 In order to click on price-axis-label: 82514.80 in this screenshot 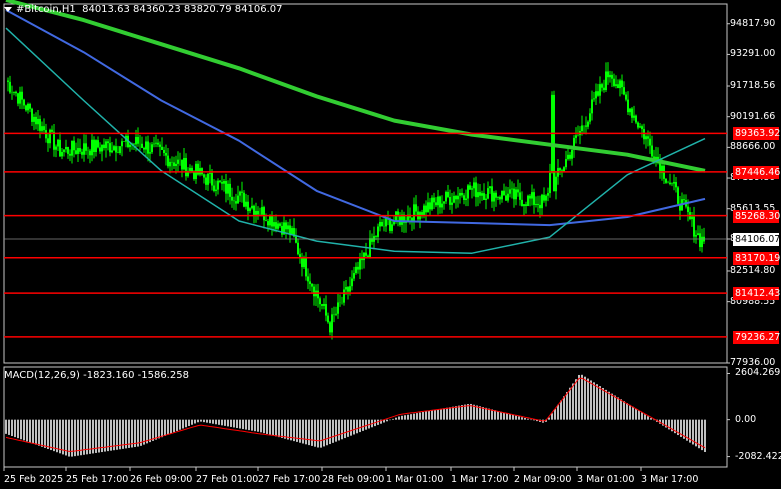, I will do `click(753, 270)`.